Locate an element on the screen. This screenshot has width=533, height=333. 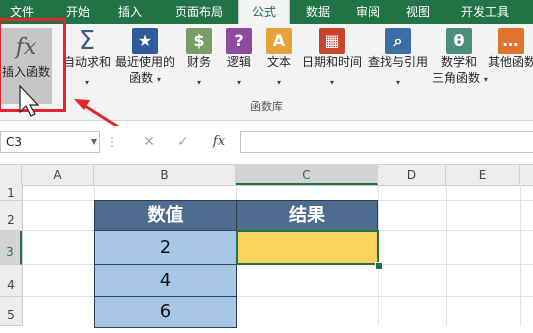
cell-b2-header: 数值 is located at coordinates (165, 215).